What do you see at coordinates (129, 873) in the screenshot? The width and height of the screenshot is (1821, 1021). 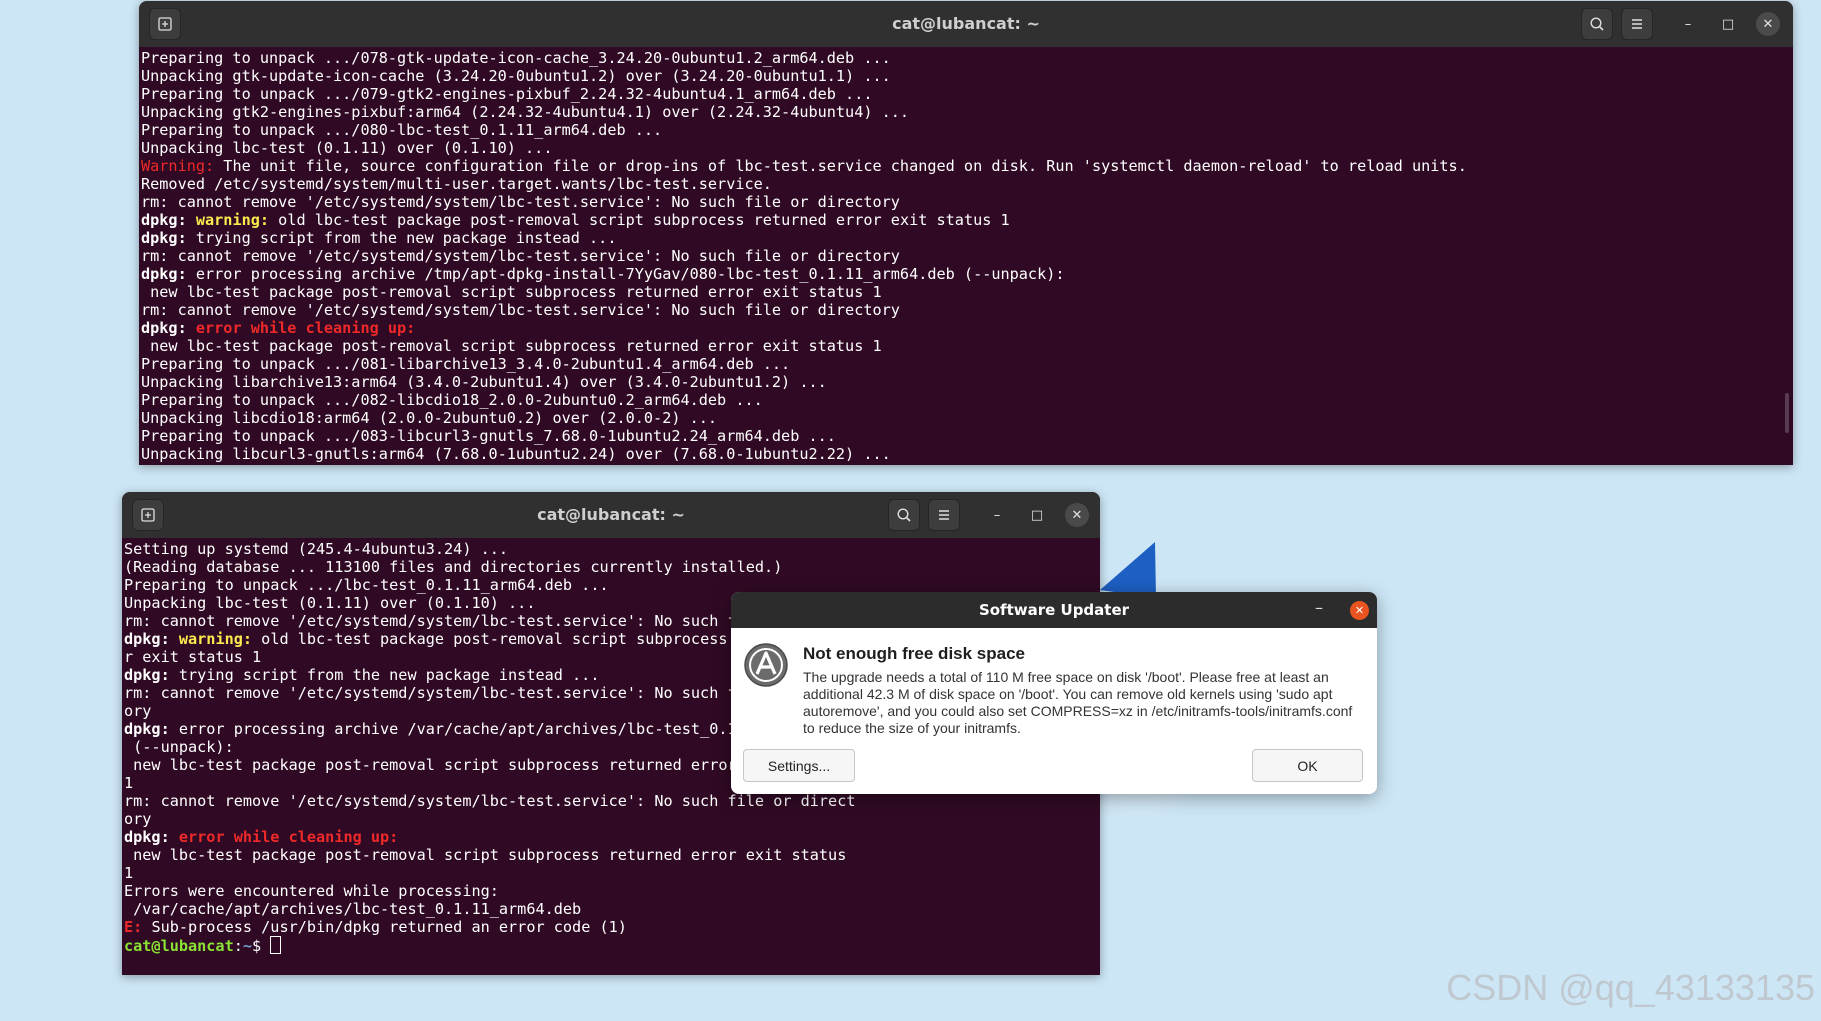 I see `terminal-text: 1` at bounding box center [129, 873].